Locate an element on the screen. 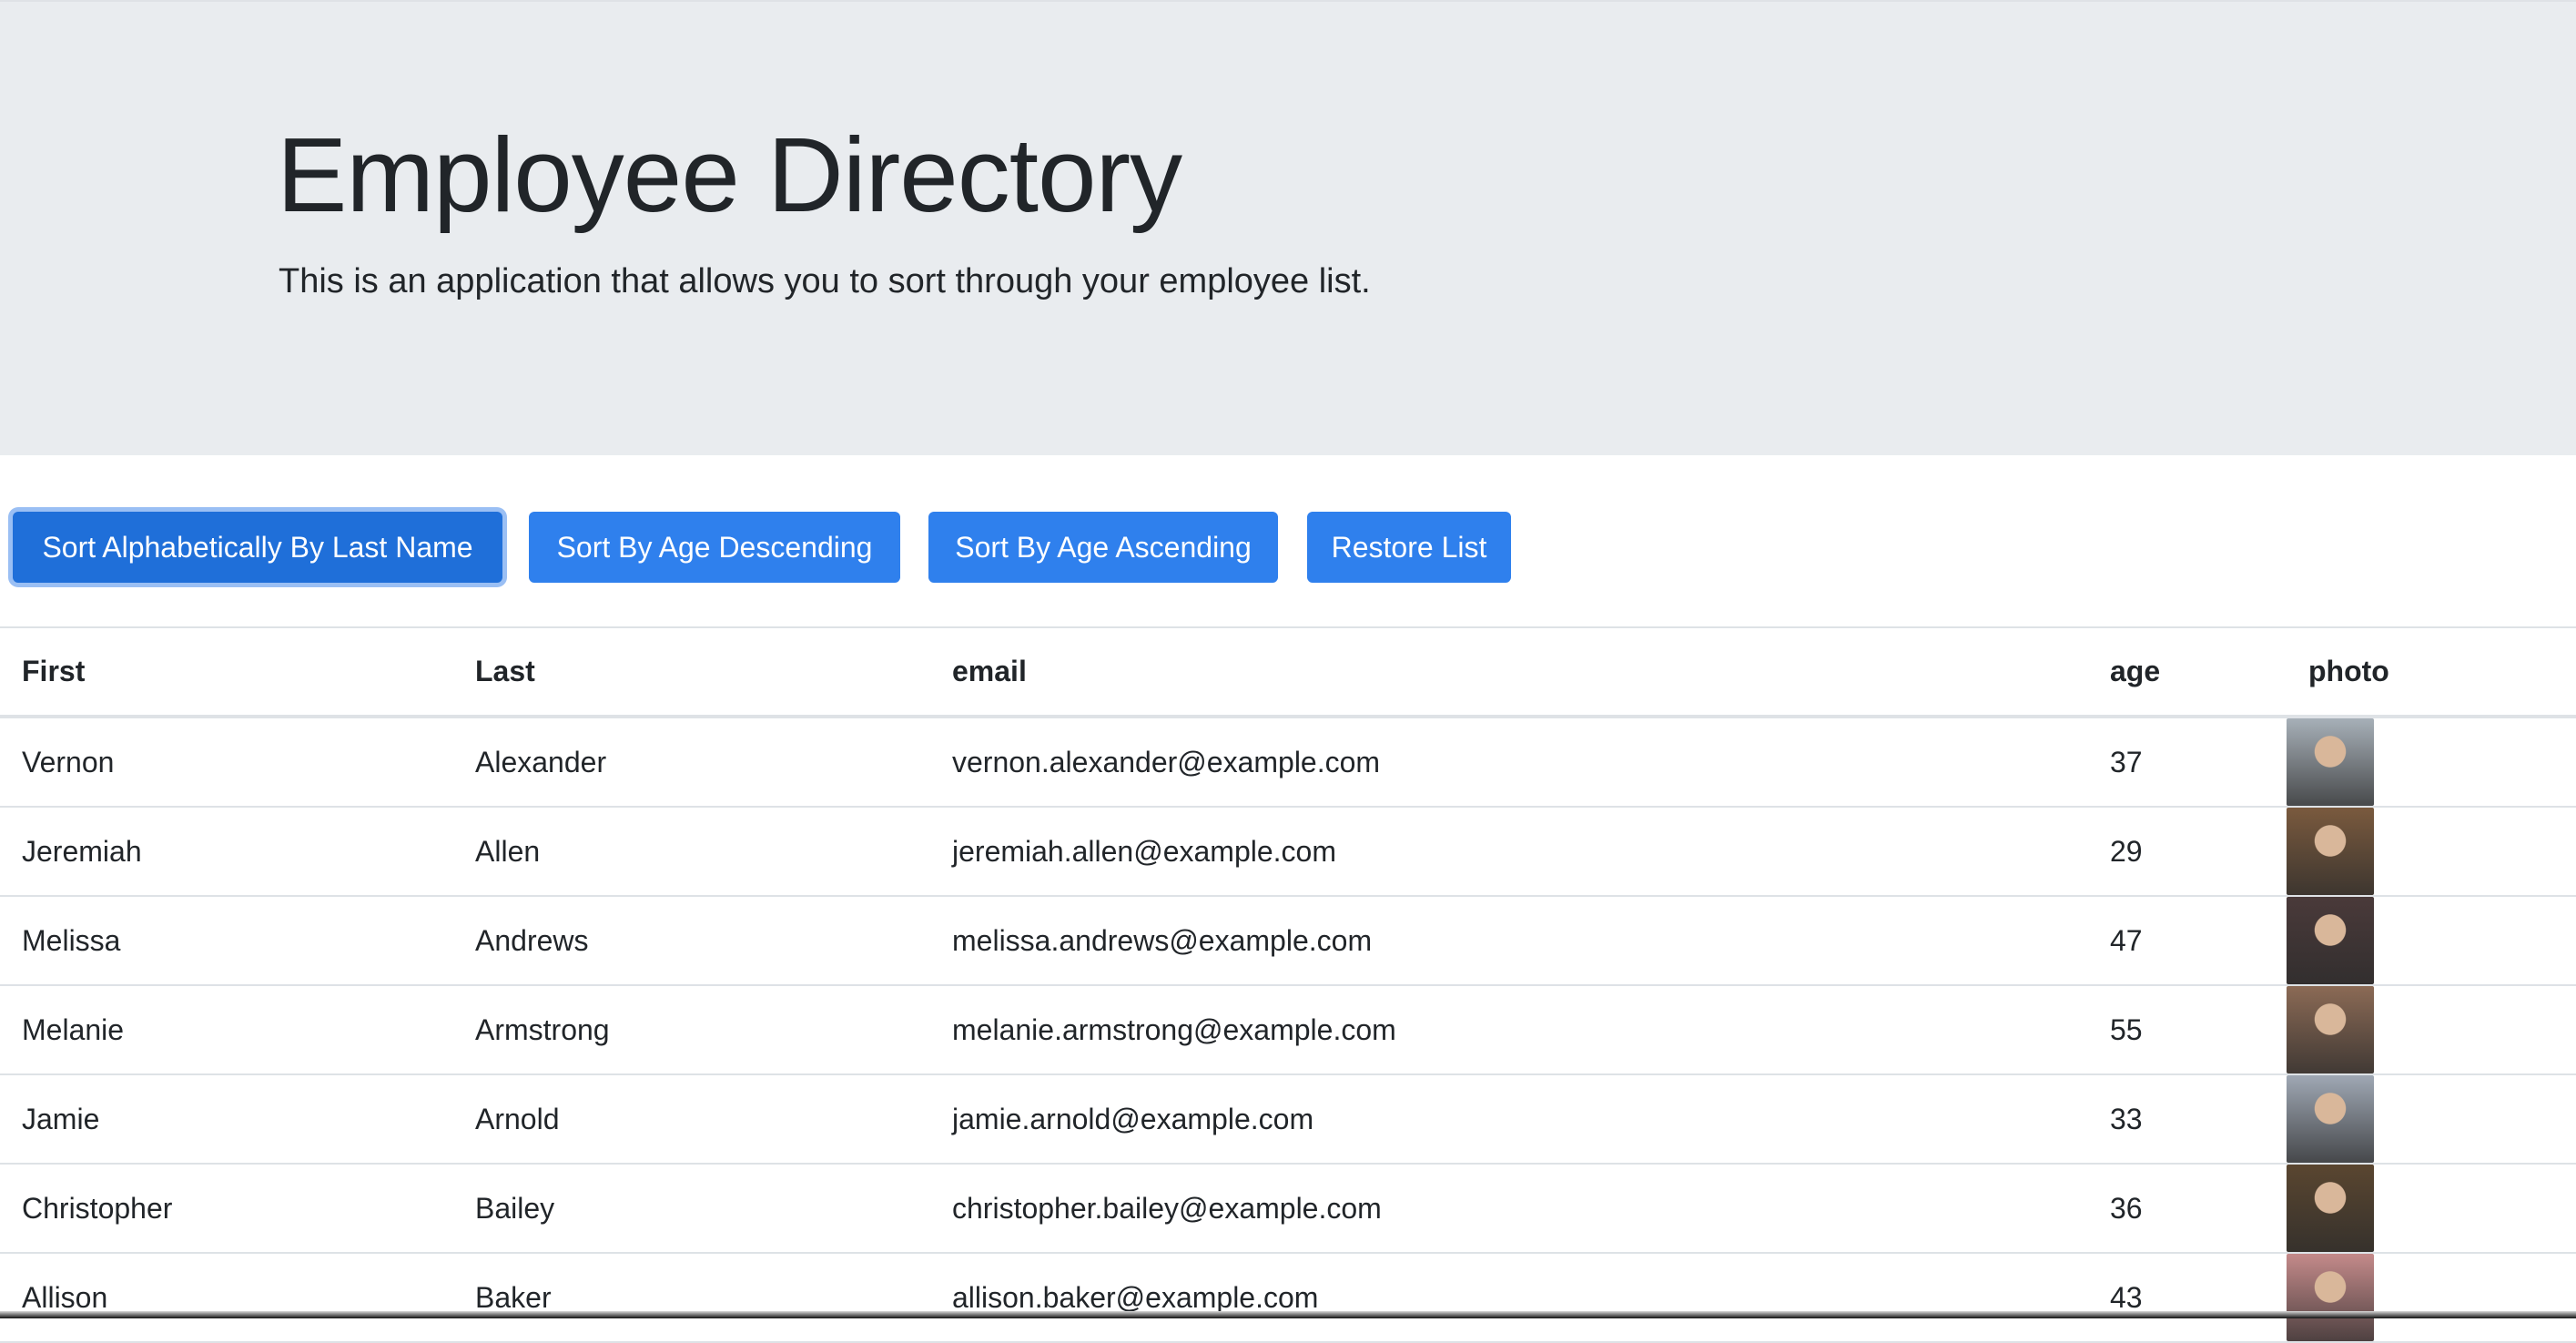 Image resolution: width=2576 pixels, height=1343 pixels. cell-first-name: Jeremiah is located at coordinates (82, 851).